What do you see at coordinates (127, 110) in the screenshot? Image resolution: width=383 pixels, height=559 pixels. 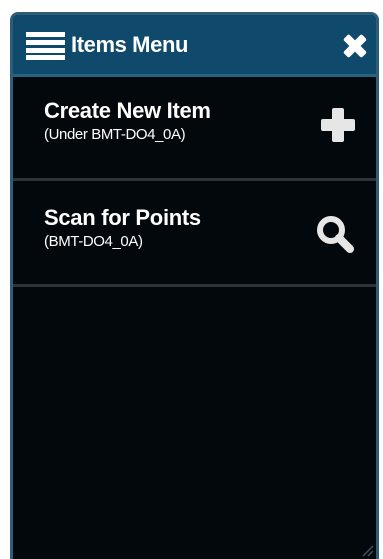 I see `create-new-item-label: Create New Item` at bounding box center [127, 110].